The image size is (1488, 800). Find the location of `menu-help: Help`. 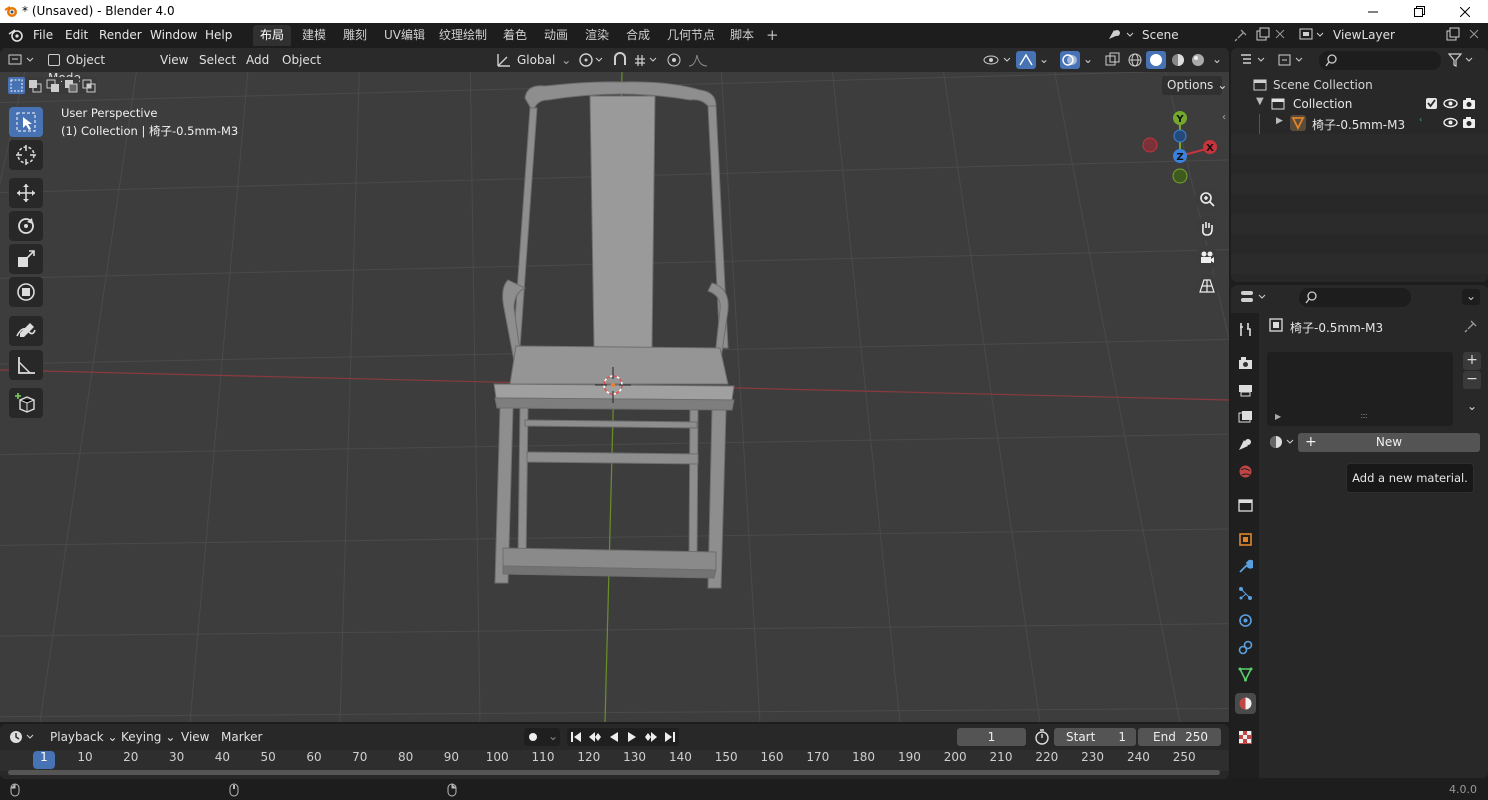

menu-help: Help is located at coordinates (218, 35).